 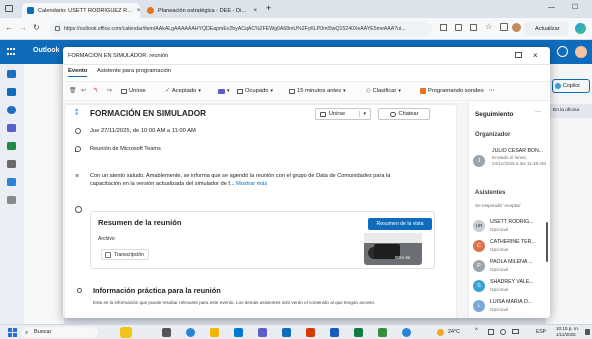 I want to click on forward-event-icon: ↪, so click(x=109, y=91).